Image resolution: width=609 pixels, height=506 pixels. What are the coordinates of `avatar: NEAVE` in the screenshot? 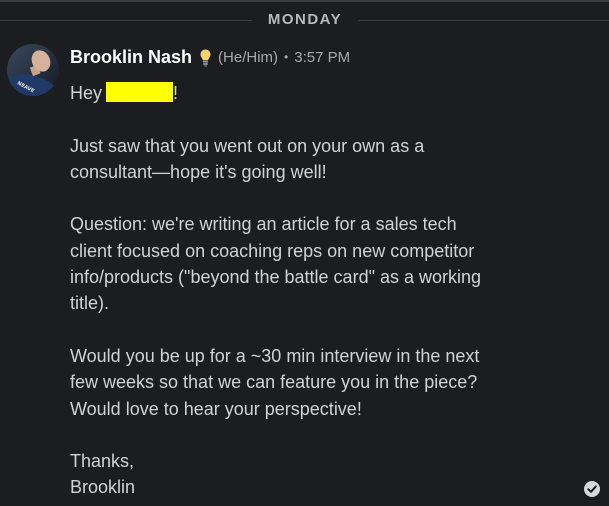 It's located at (33, 70).